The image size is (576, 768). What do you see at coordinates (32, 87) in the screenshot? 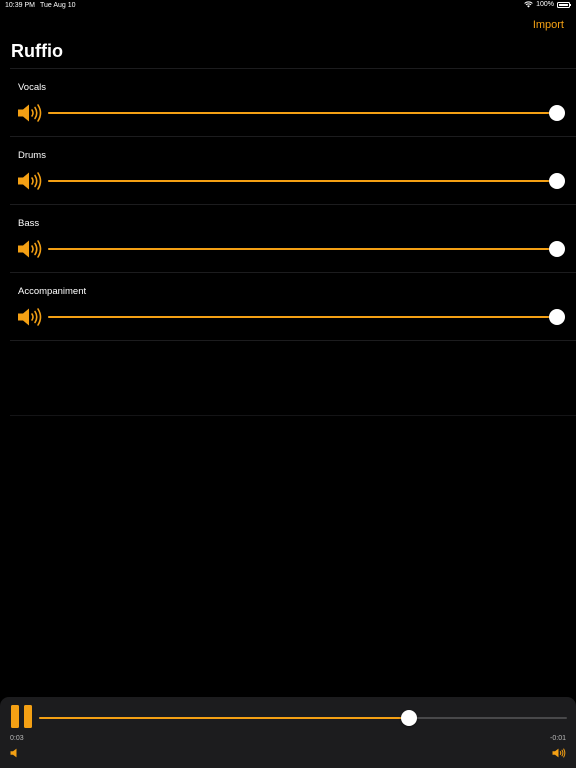
I see `track-label: Vocals` at bounding box center [32, 87].